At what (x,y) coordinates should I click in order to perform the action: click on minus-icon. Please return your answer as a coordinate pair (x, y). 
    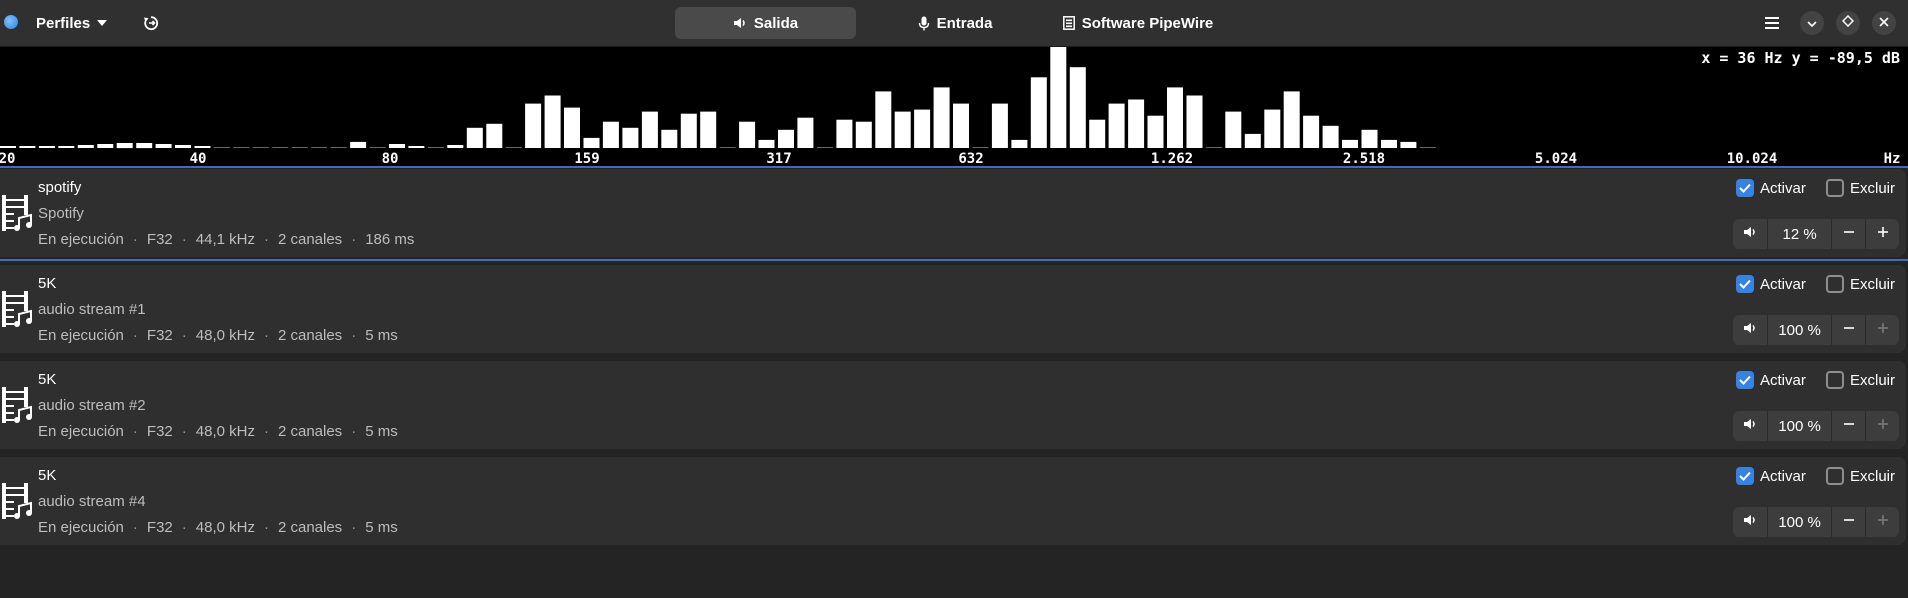
    Looking at the image, I should click on (1849, 426).